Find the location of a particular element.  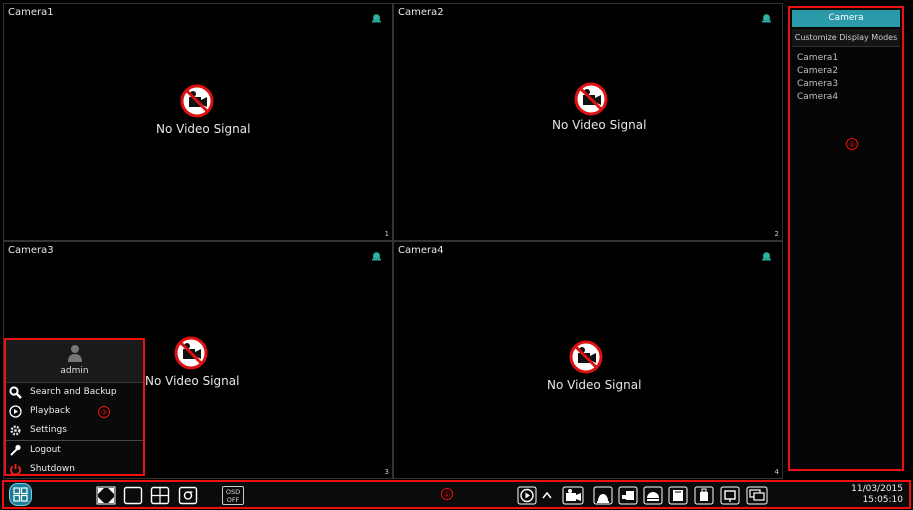

user-area: admin is located at coordinates (74, 361).